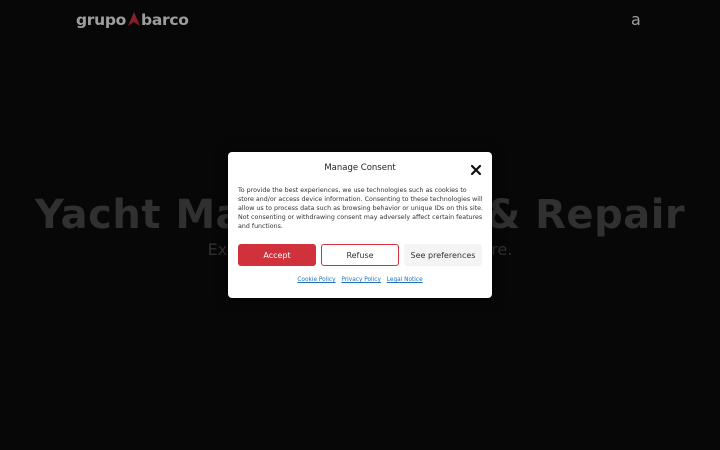  What do you see at coordinates (360, 168) in the screenshot?
I see `consent-title: Manage Consent` at bounding box center [360, 168].